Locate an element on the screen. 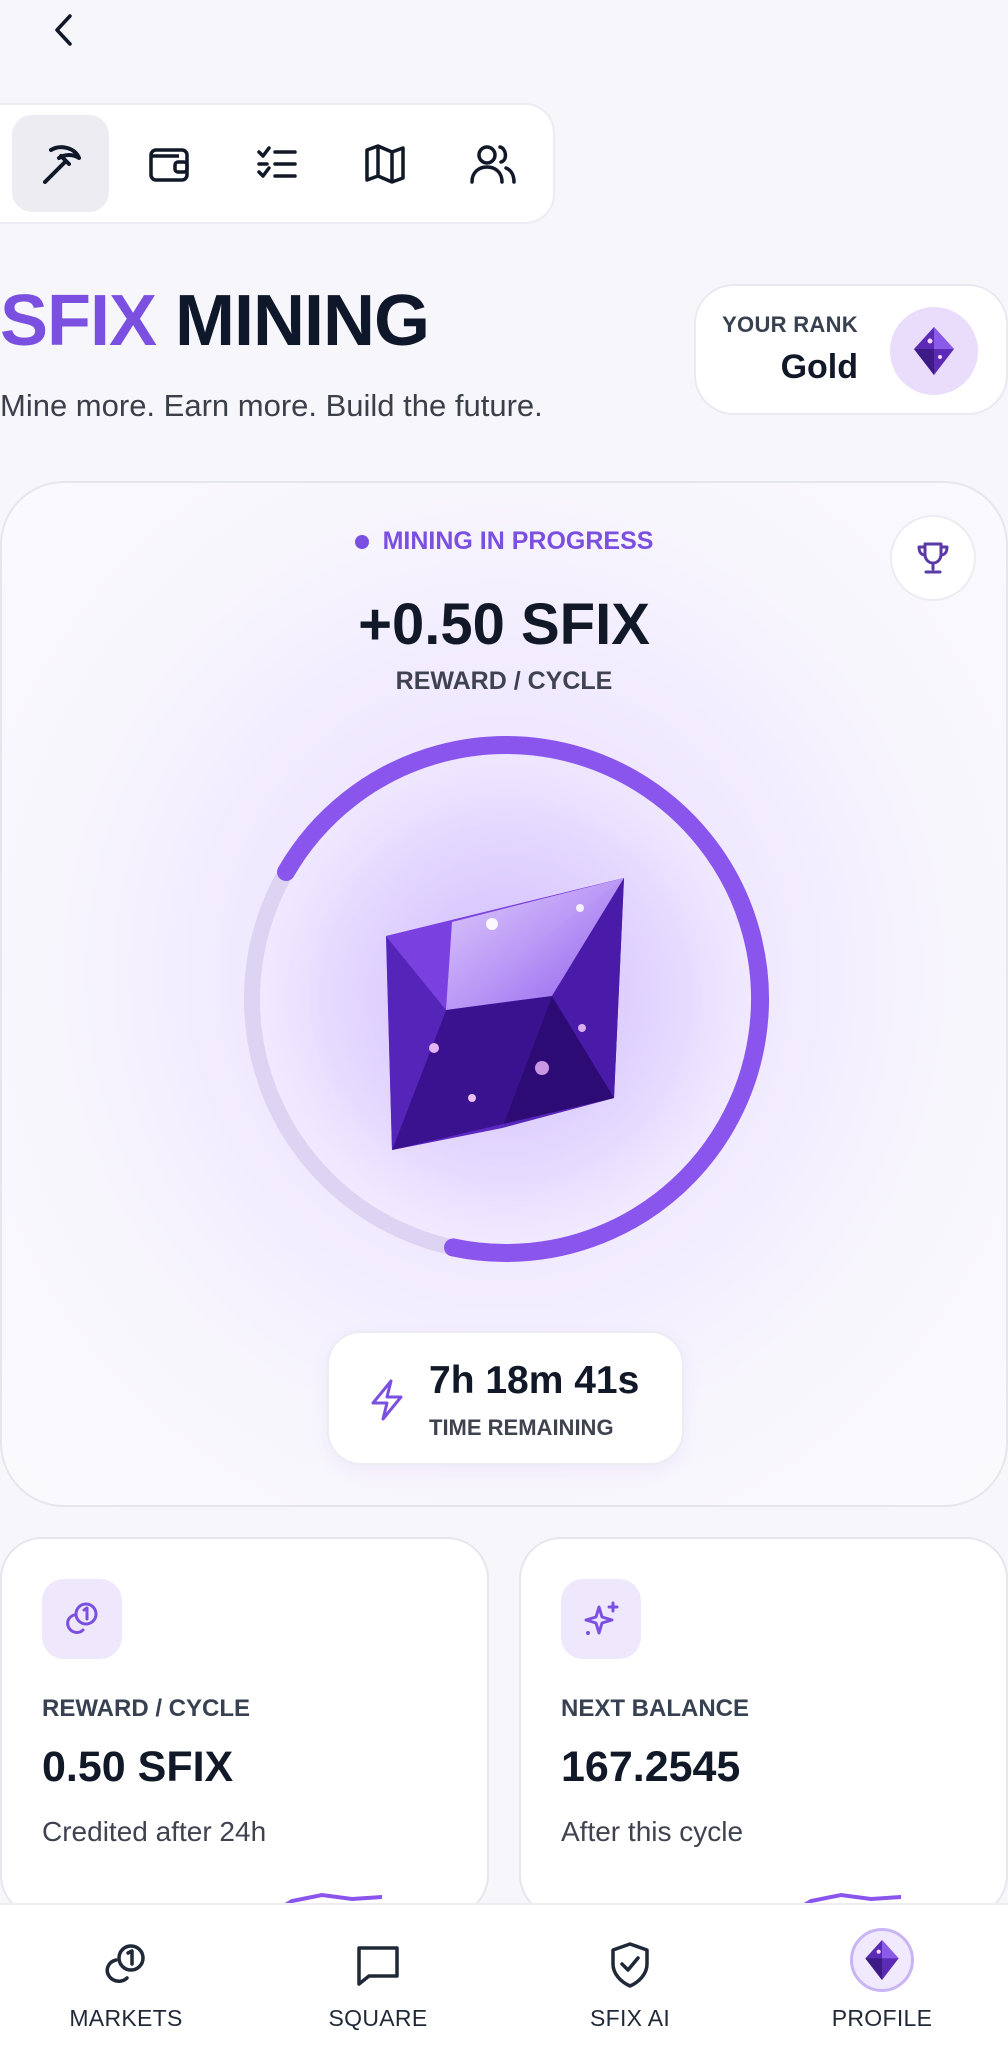  sparkles-icon is located at coordinates (601, 1618).